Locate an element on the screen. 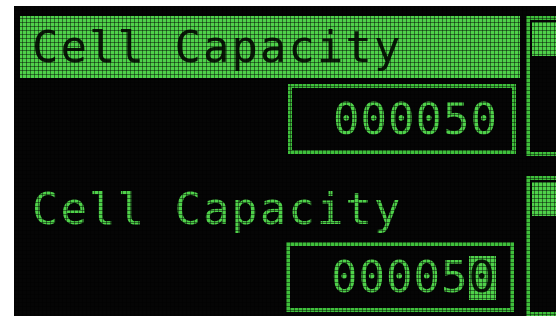 This screenshot has height=316, width=556. value-field-editing: 000050 is located at coordinates (400, 277).